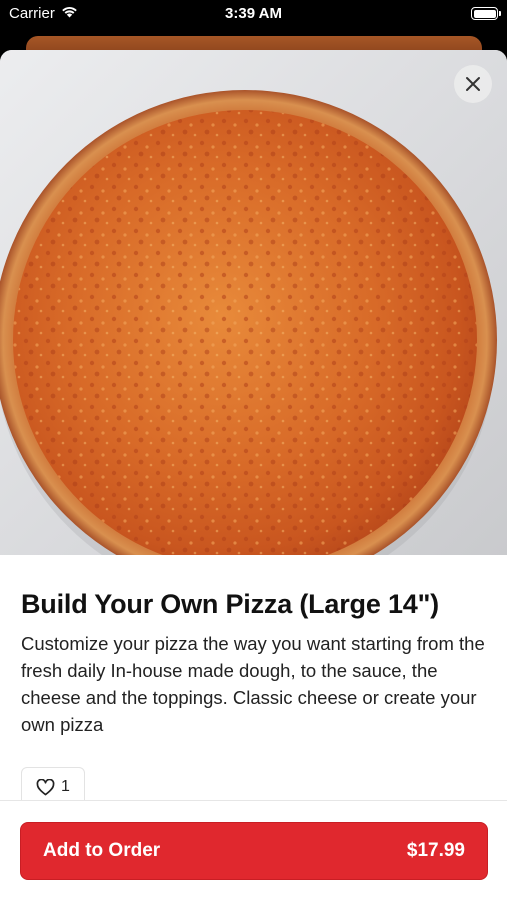  I want to click on close-button, so click(473, 84).